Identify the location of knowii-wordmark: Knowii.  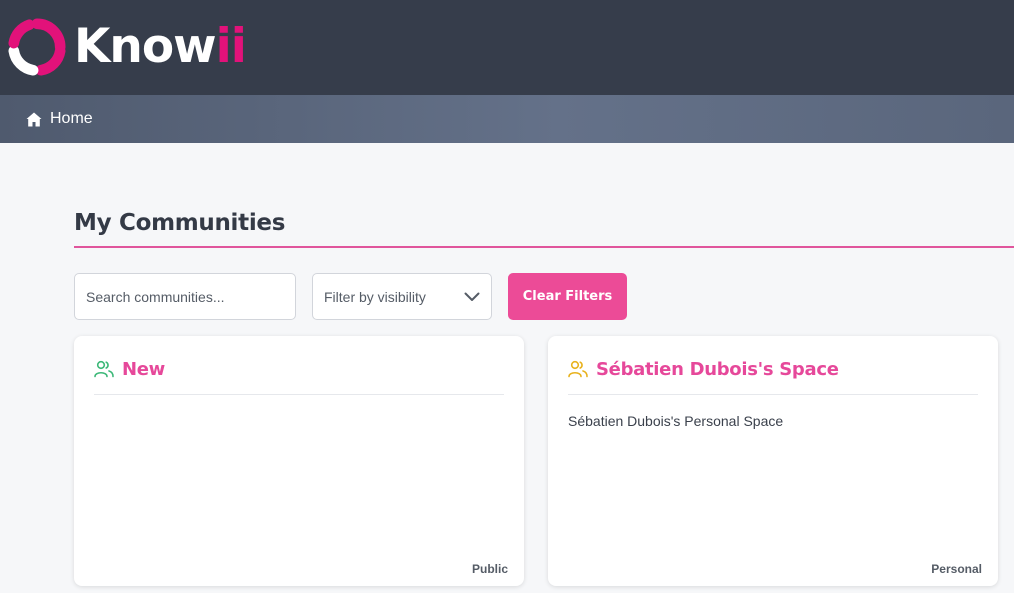
(160, 47).